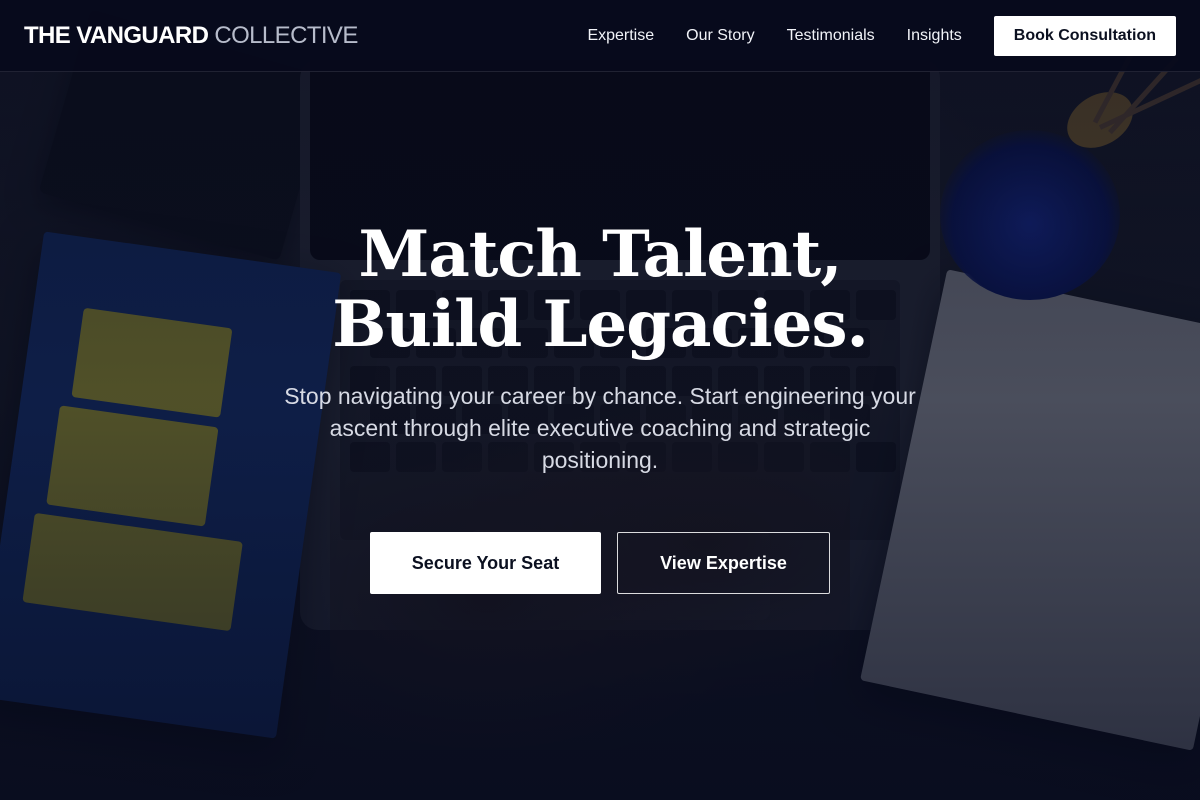  I want to click on hero-actions: Secure Your Seat View Expertise, so click(600, 563).